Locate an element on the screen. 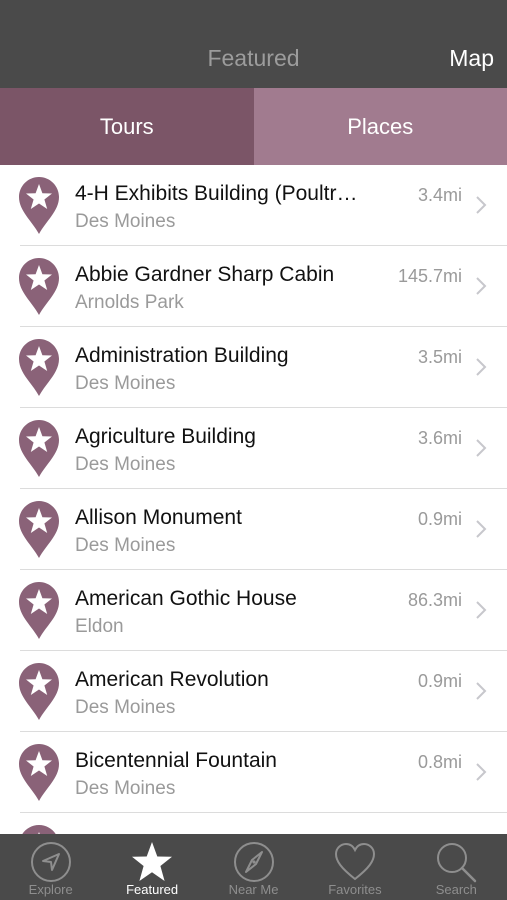  place-title: Administration Building is located at coordinates (182, 355).